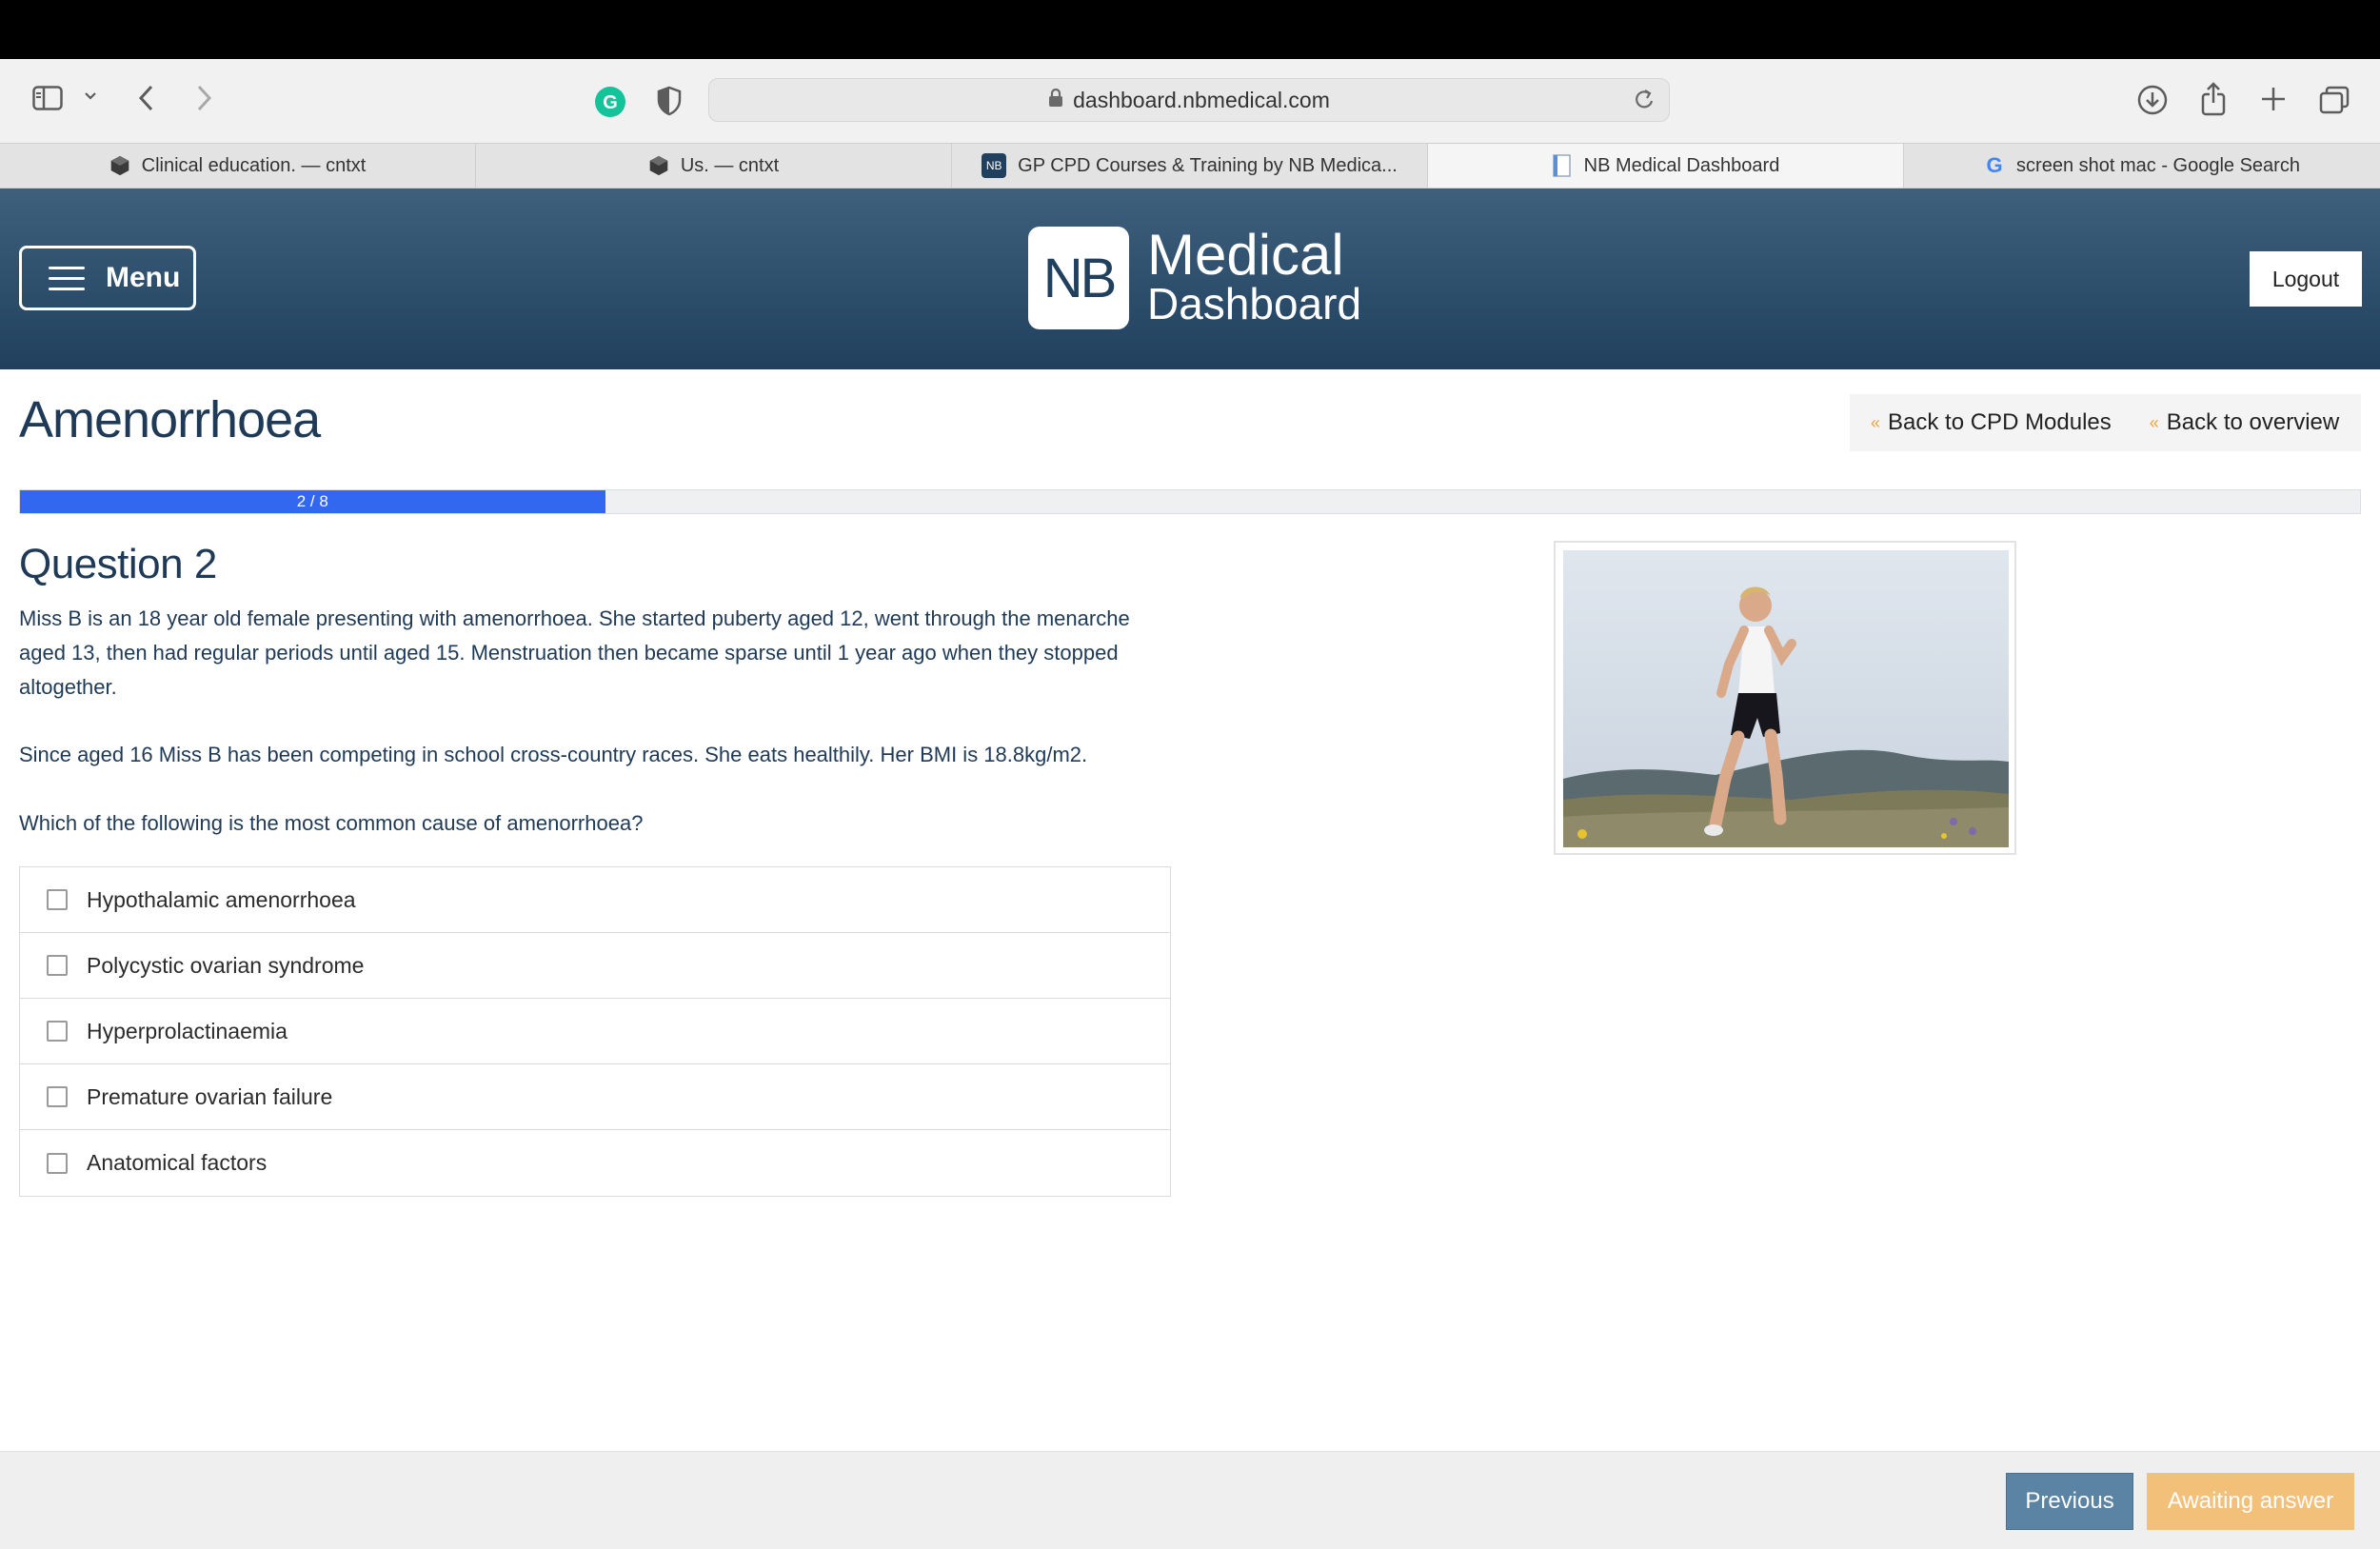 The height and width of the screenshot is (1549, 2380). What do you see at coordinates (210, 1096) in the screenshot?
I see `answer-label: Premature ovarian failure` at bounding box center [210, 1096].